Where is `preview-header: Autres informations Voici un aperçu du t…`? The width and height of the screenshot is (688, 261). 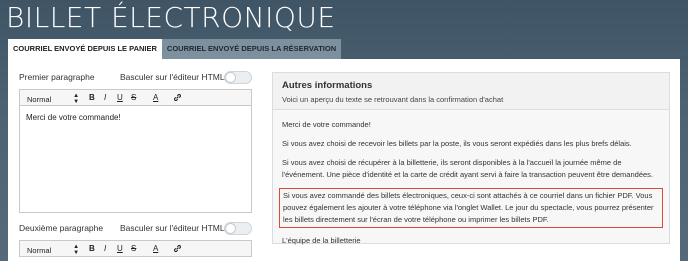
preview-header: Autres informations Voici un aperçu du t… is located at coordinates (471, 91).